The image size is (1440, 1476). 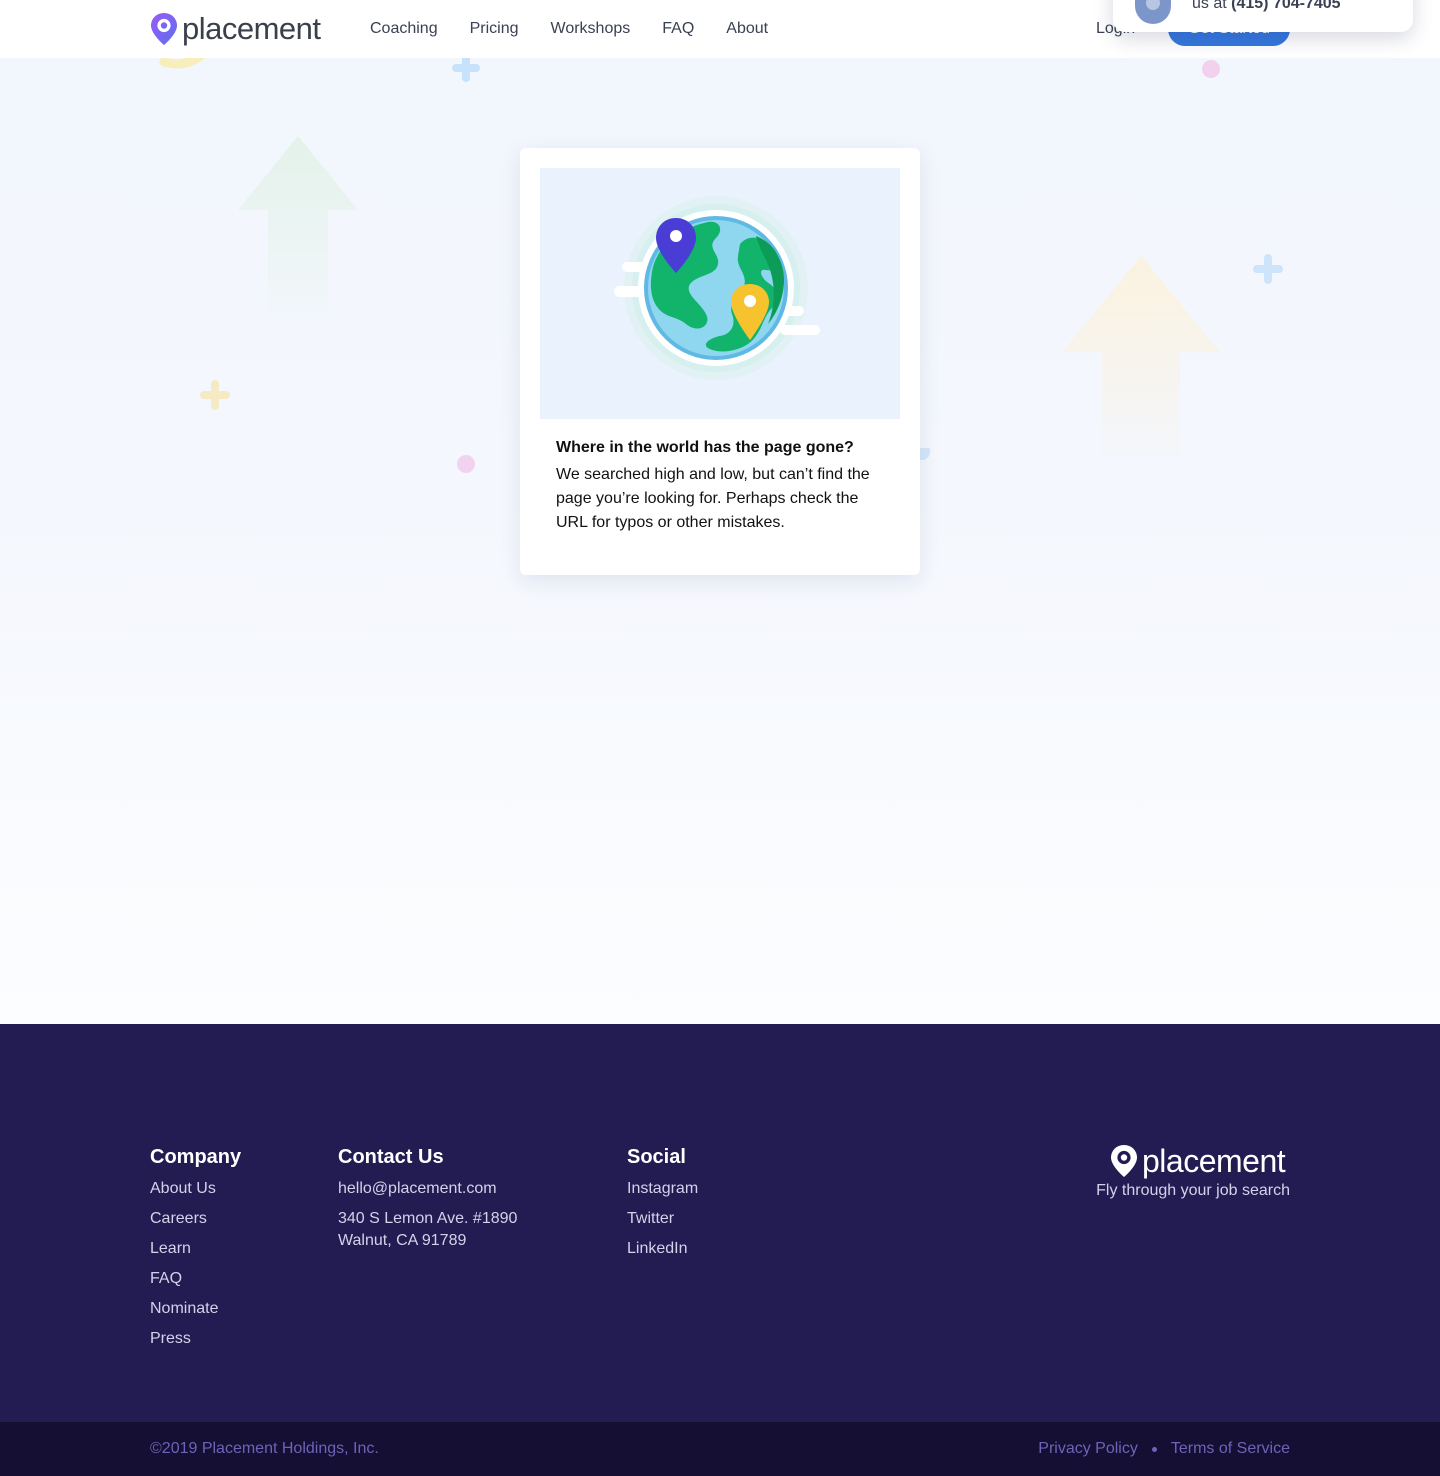 I want to click on call-us-popup: us at (415) 704-7405, so click(x=1263, y=16).